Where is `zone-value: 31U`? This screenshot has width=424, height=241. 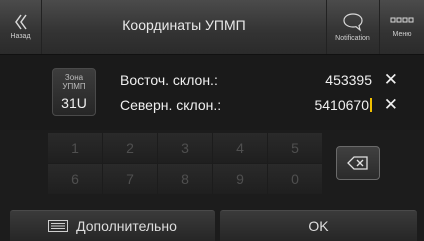 zone-value: 31U is located at coordinates (74, 103).